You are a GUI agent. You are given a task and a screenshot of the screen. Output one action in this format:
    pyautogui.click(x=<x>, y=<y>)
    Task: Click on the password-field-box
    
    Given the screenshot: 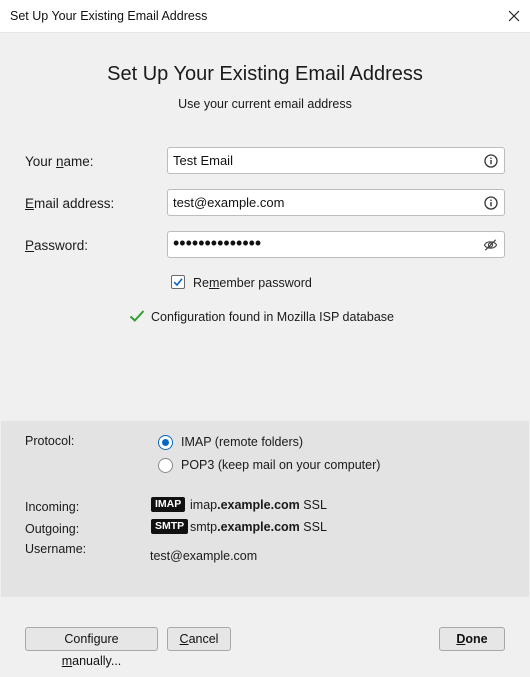 What is the action you would take?
    pyautogui.click(x=336, y=244)
    